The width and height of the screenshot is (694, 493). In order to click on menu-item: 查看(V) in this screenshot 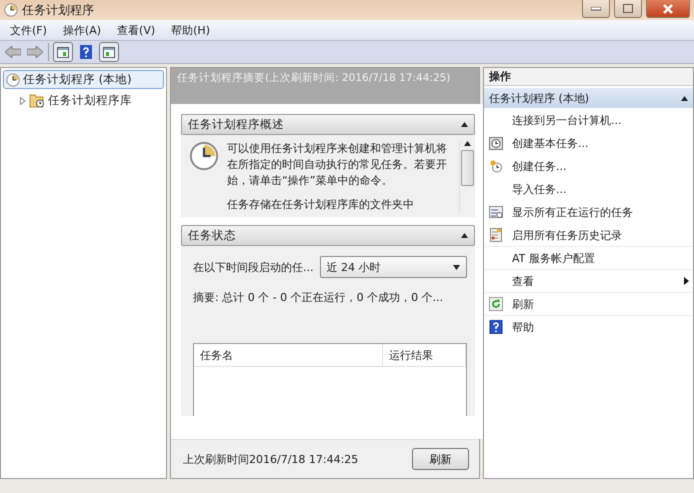, I will do `click(136, 30)`.